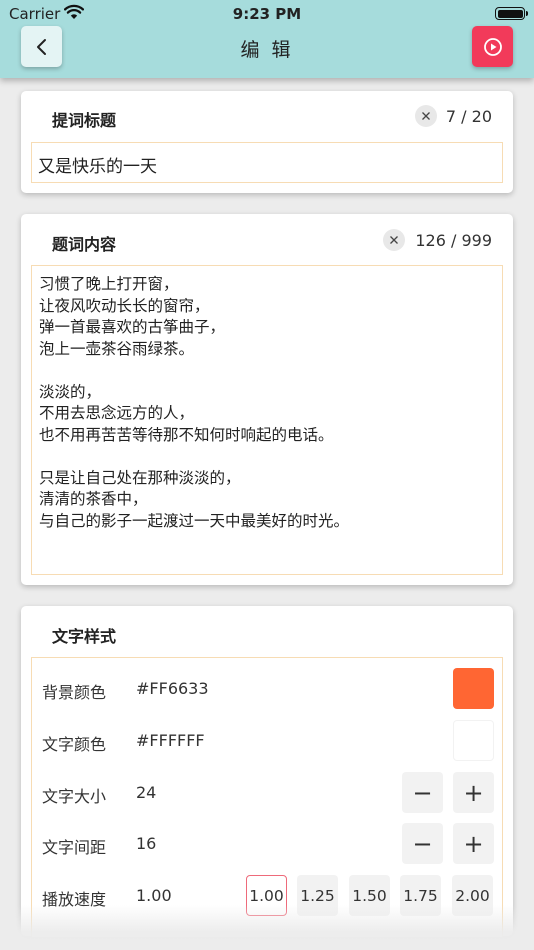 The image size is (534, 950). I want to click on battery-icon, so click(511, 13).